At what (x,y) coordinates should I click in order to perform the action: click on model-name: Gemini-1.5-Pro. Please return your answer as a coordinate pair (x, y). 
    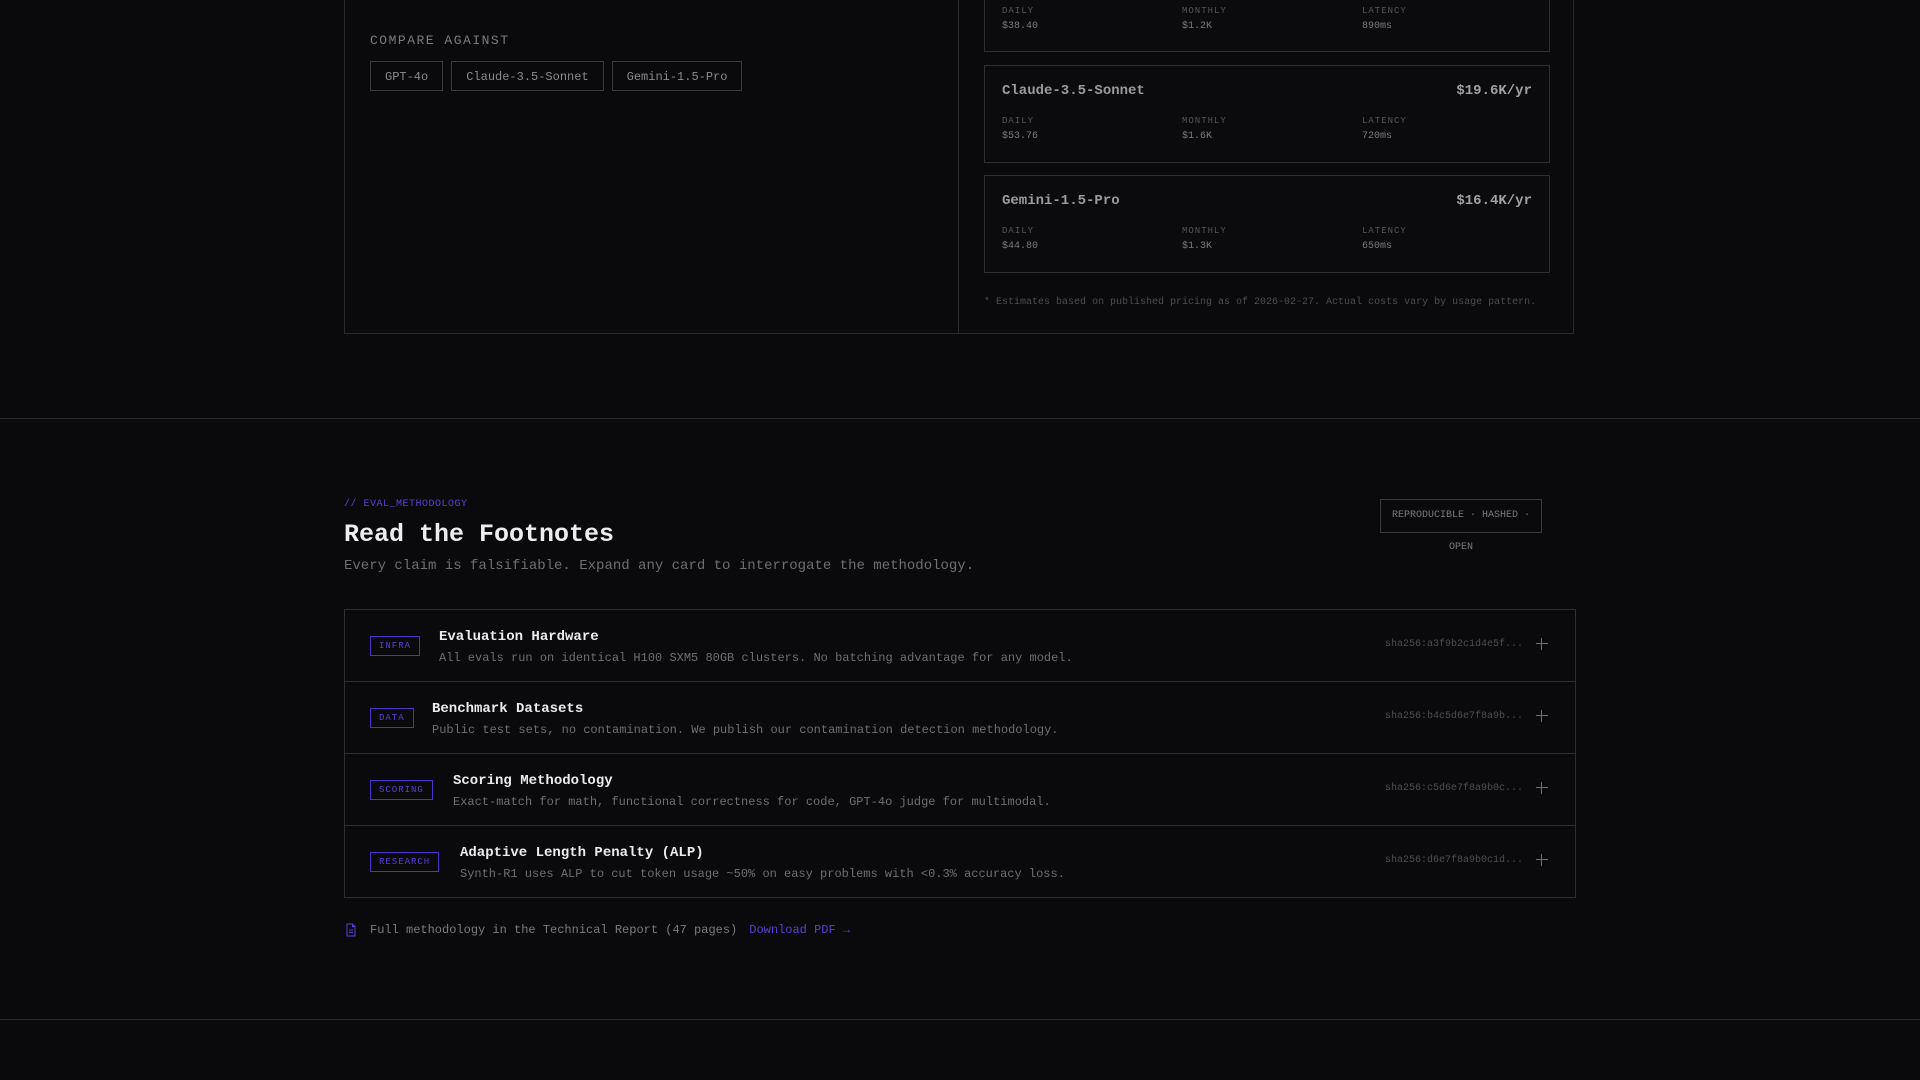
    Looking at the image, I should click on (1061, 201).